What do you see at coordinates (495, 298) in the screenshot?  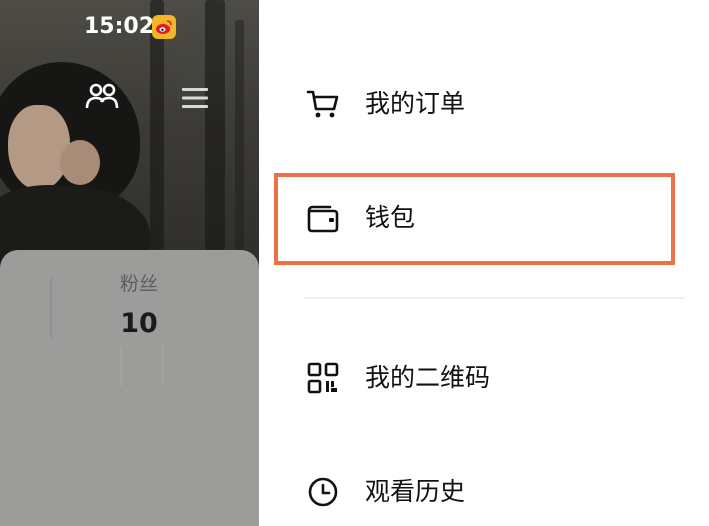 I see `menu-divider` at bounding box center [495, 298].